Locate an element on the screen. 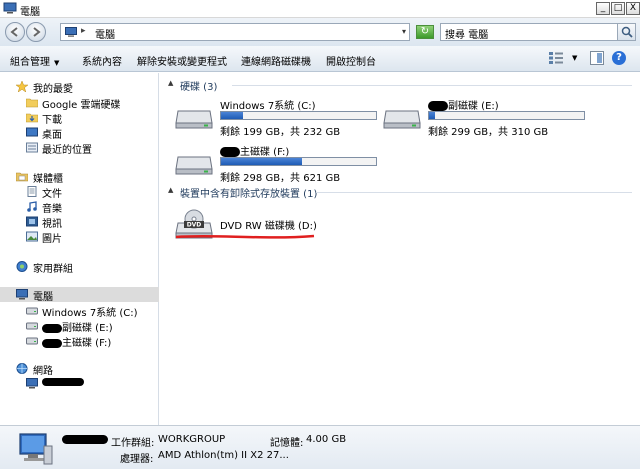 The image size is (640, 469). arrow-right-icon is located at coordinates (37, 32).